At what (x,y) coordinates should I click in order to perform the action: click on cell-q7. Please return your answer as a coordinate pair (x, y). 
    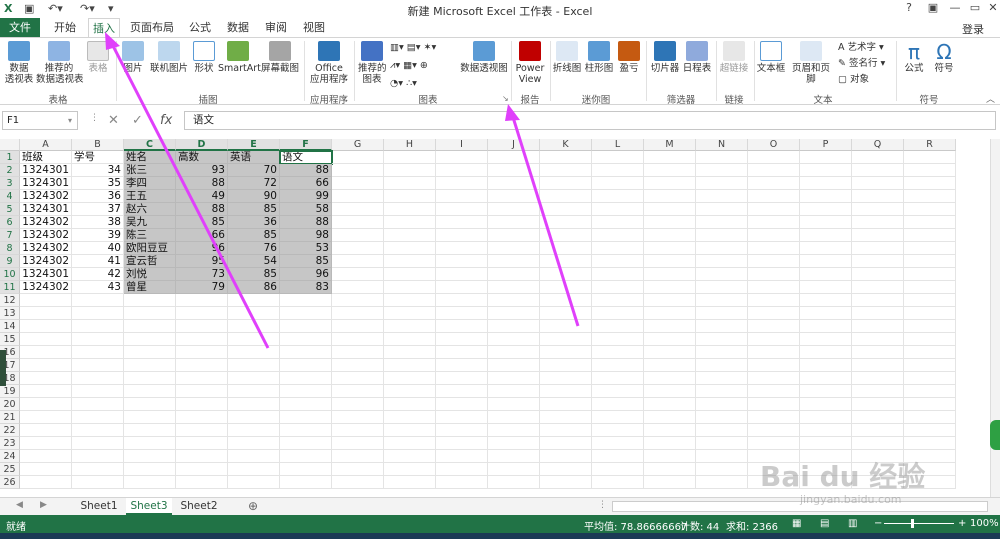
    Looking at the image, I should click on (878, 235).